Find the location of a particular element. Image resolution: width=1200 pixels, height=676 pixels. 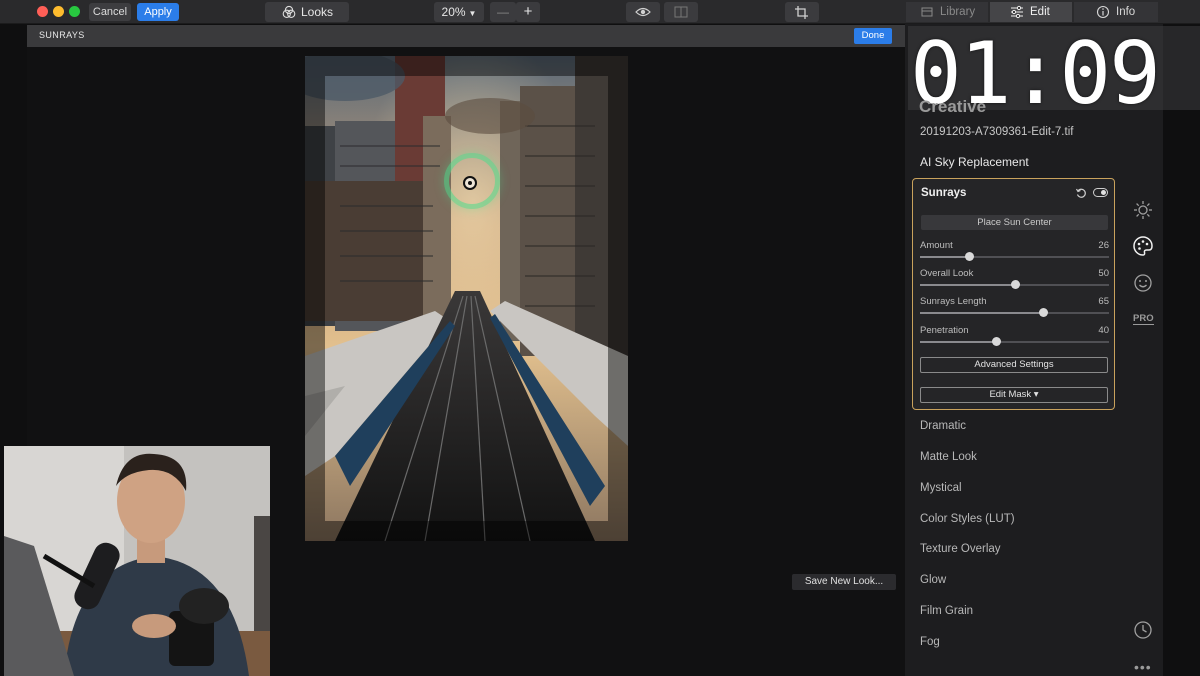

crop-icon is located at coordinates (801, 12).